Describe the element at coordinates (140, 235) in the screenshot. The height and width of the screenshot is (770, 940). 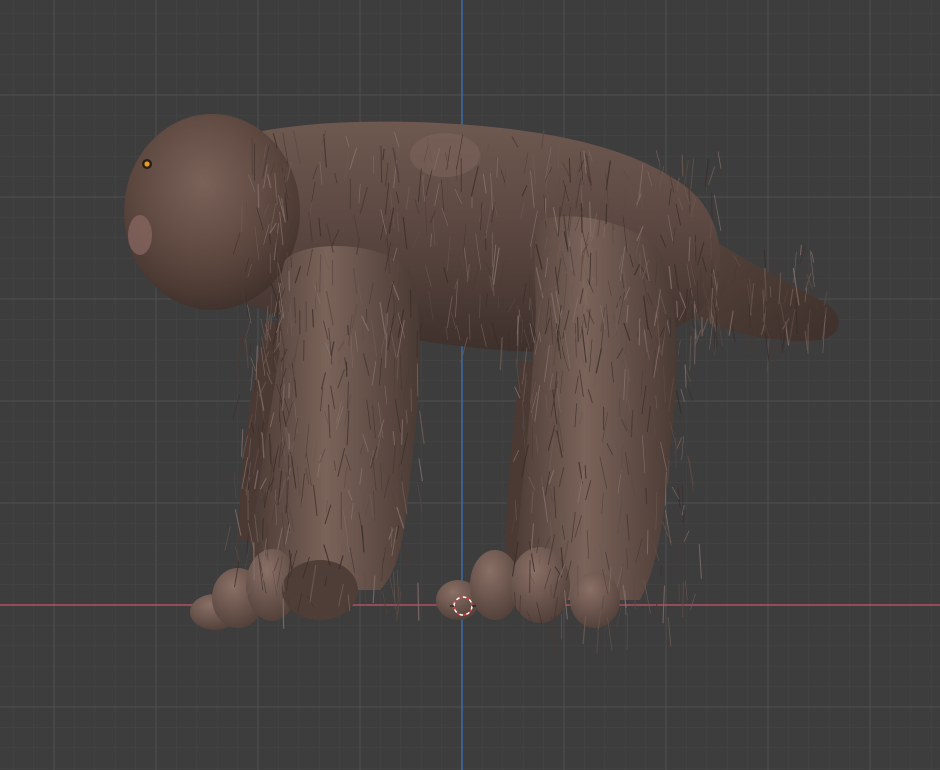
I see `snout` at that location.